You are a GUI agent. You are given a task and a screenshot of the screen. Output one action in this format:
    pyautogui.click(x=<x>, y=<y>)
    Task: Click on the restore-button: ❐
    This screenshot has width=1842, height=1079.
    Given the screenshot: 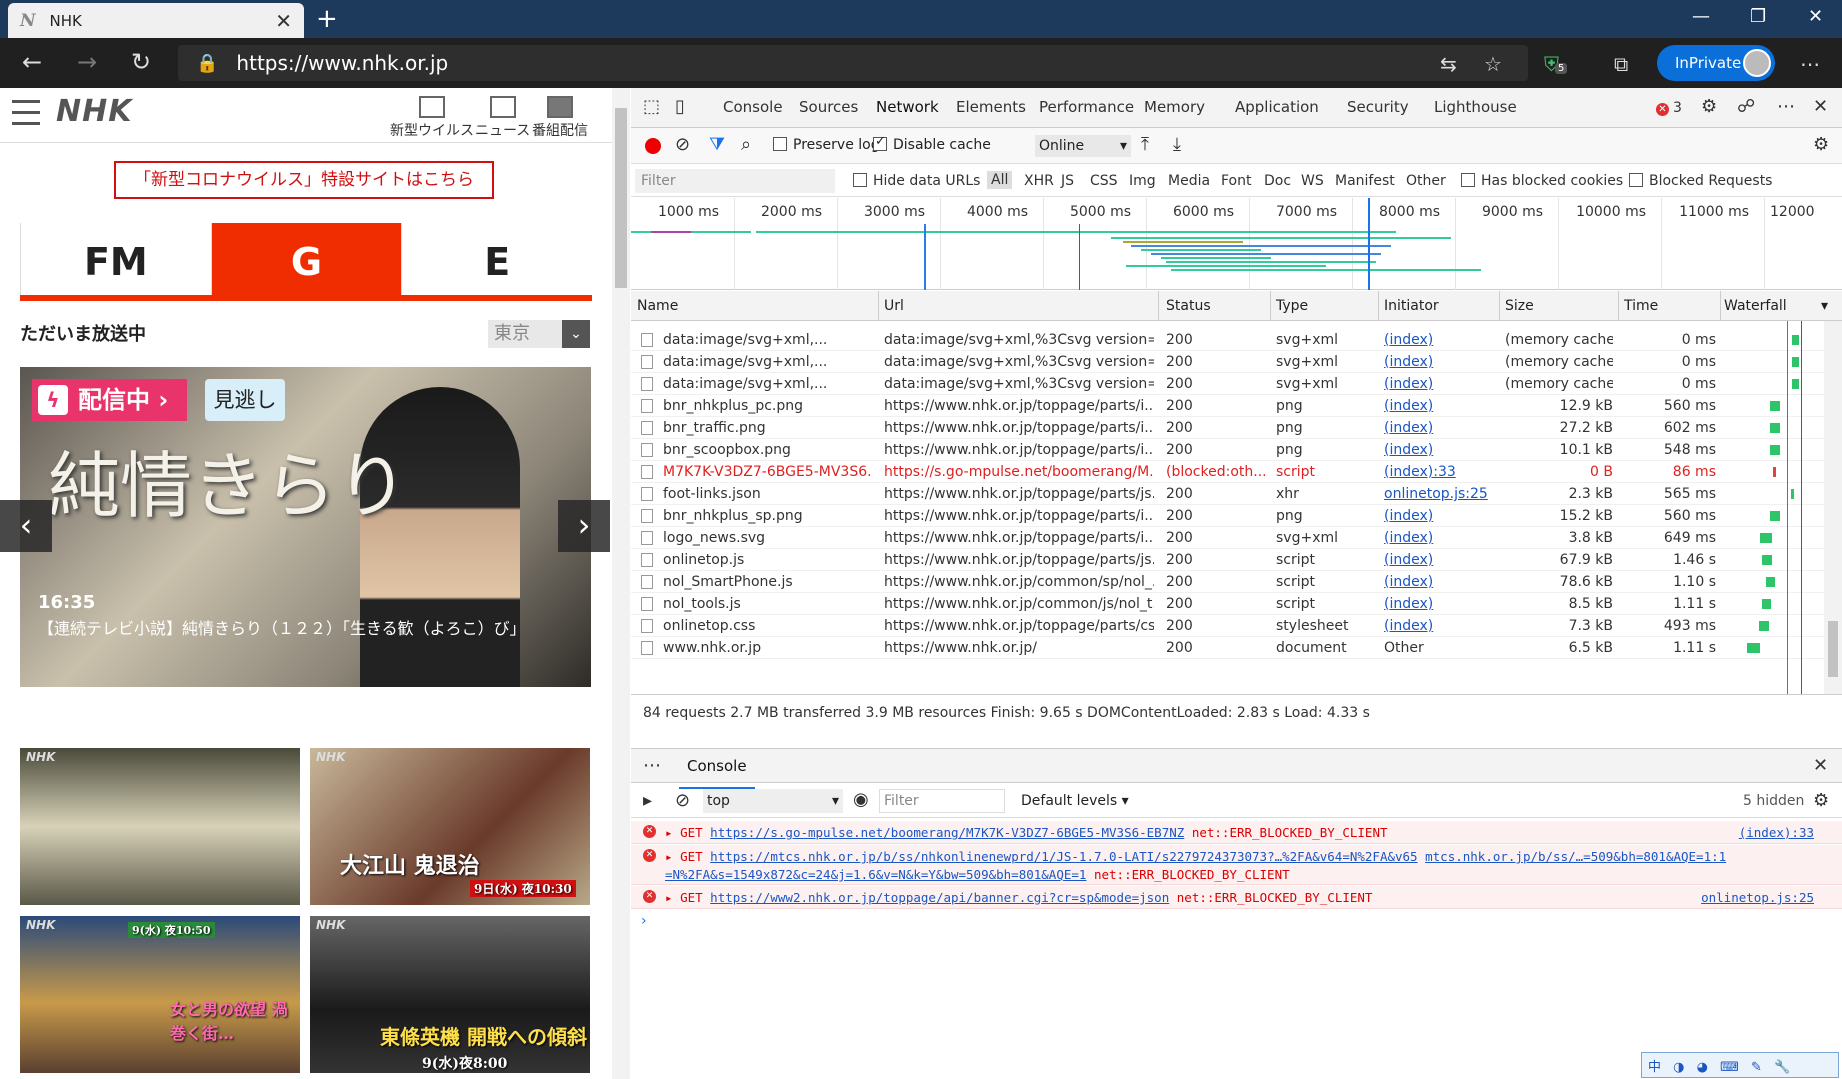 What is the action you would take?
    pyautogui.click(x=1758, y=16)
    